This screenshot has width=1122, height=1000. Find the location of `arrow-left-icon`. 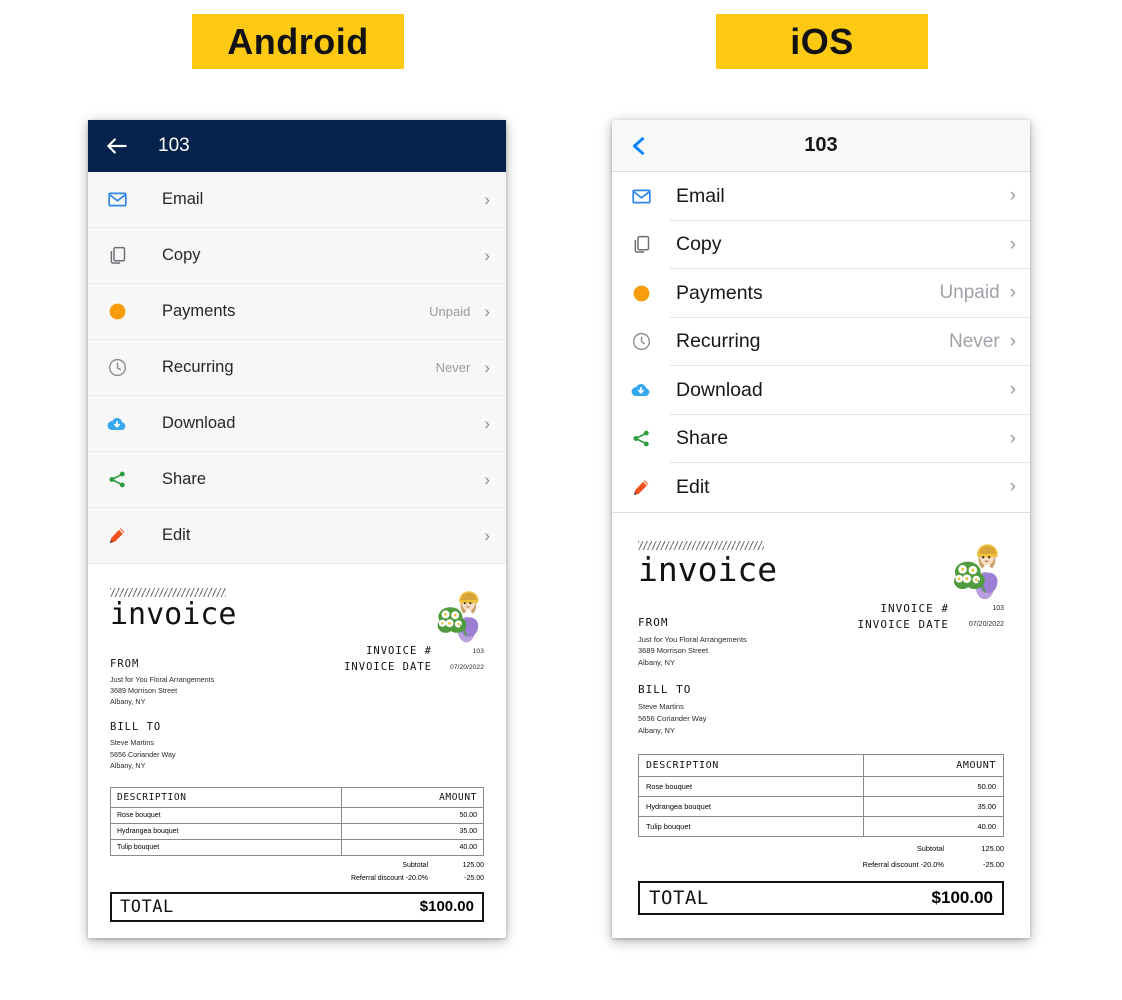

arrow-left-icon is located at coordinates (117, 146).